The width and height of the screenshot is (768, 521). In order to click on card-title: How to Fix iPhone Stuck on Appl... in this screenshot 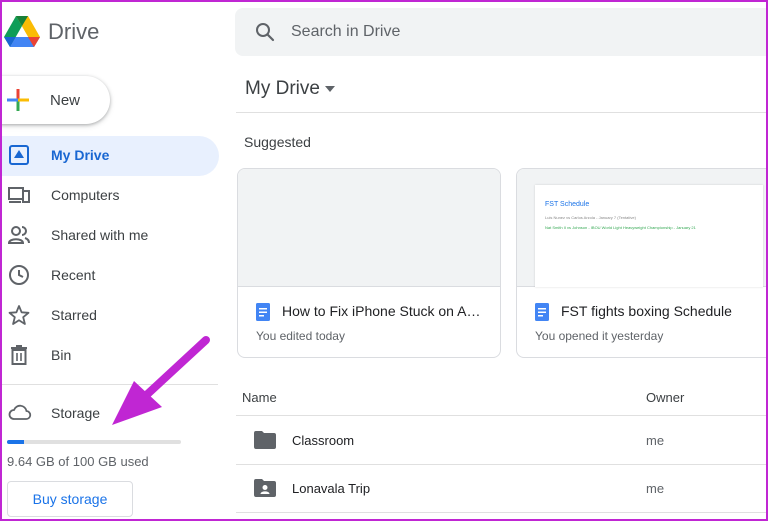, I will do `click(384, 311)`.